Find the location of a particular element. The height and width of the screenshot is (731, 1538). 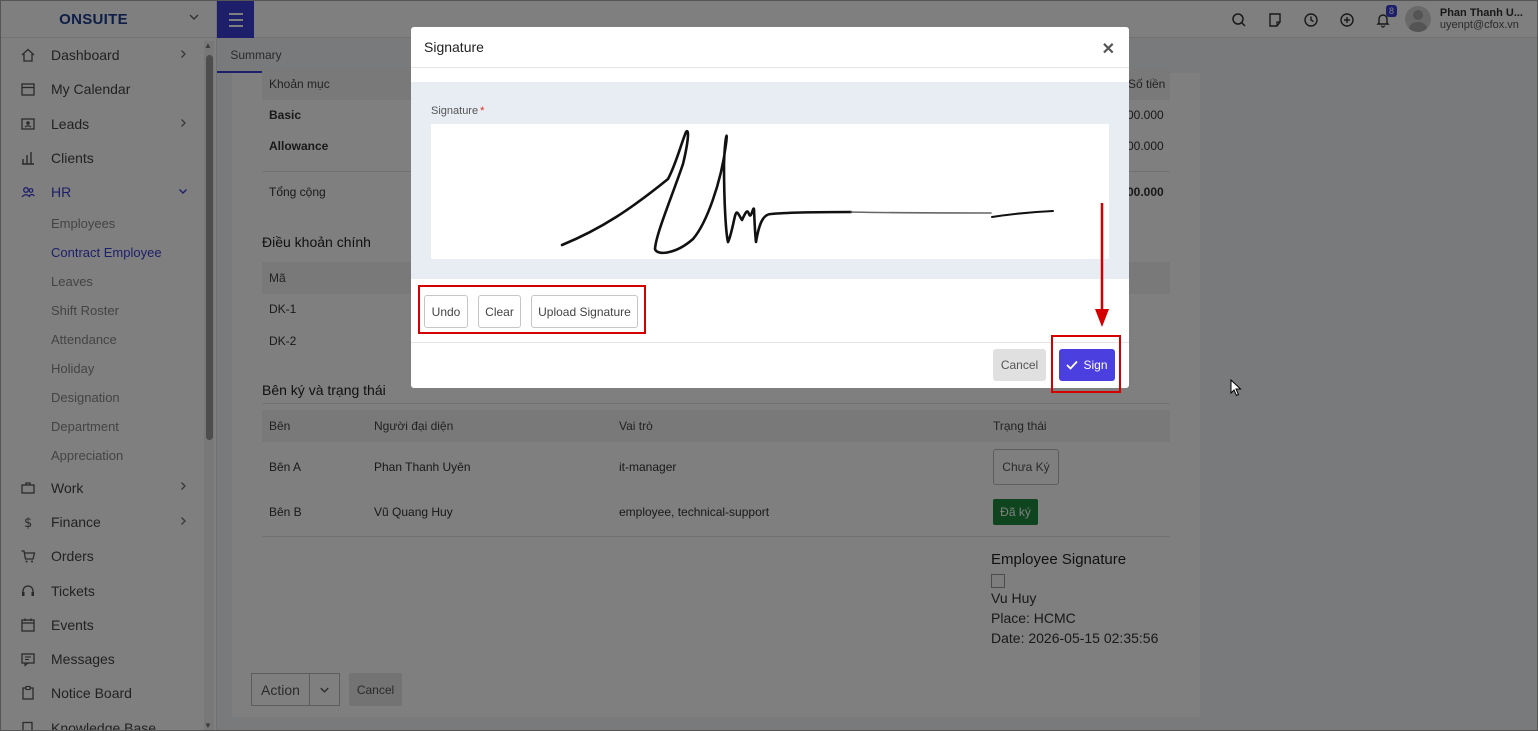

annotation-highlight-buttons is located at coordinates (532, 309).